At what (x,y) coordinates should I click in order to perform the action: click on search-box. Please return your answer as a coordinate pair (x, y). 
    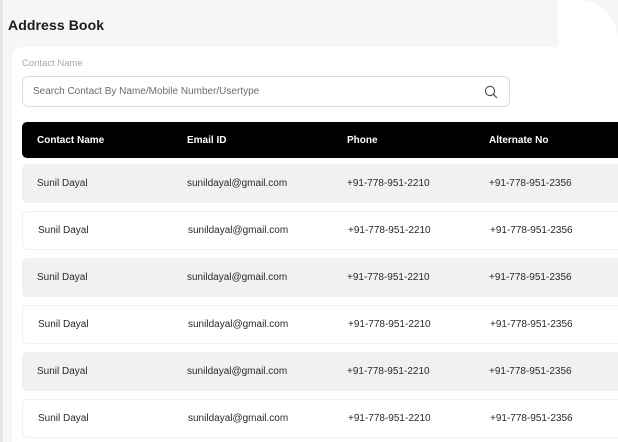
    Looking at the image, I should click on (266, 91).